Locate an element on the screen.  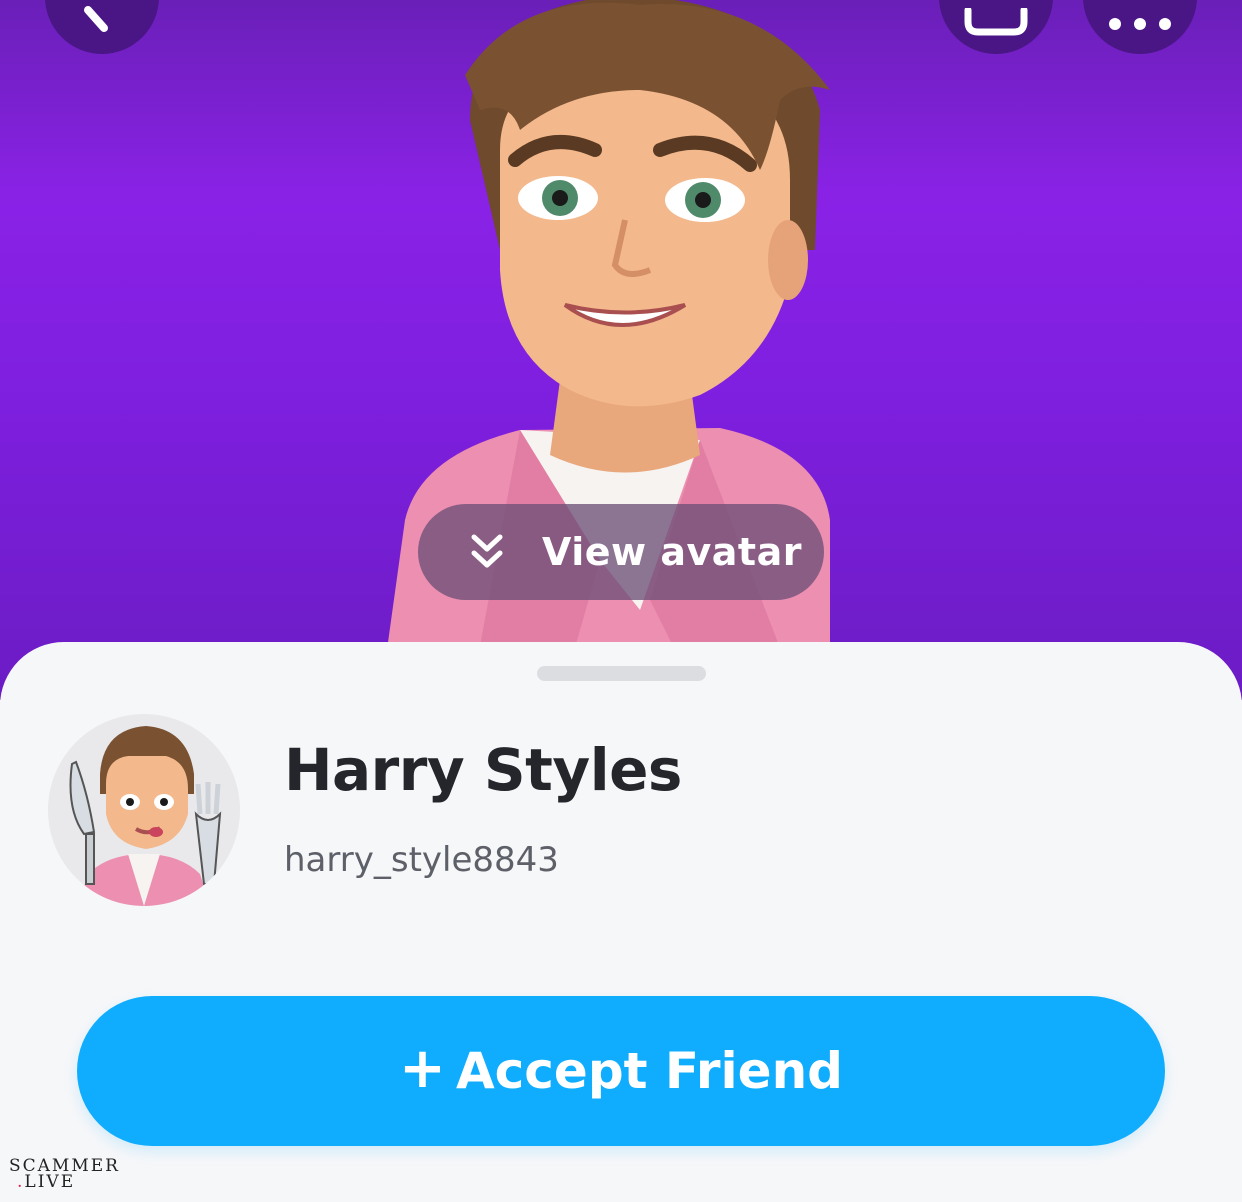
double-chevron-down-icon is located at coordinates (487, 551).